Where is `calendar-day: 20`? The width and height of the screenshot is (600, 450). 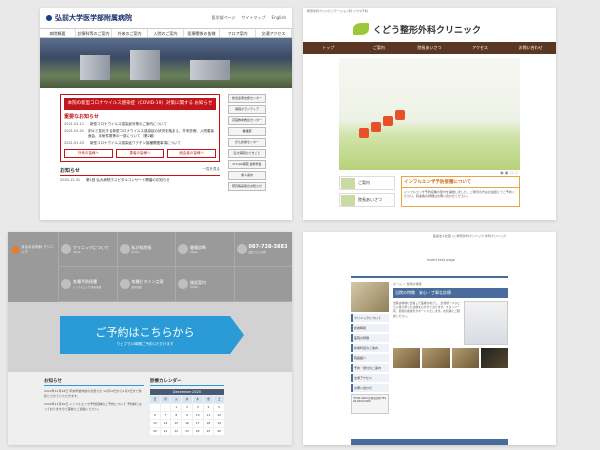
calendar-day: 20 is located at coordinates (155, 431).